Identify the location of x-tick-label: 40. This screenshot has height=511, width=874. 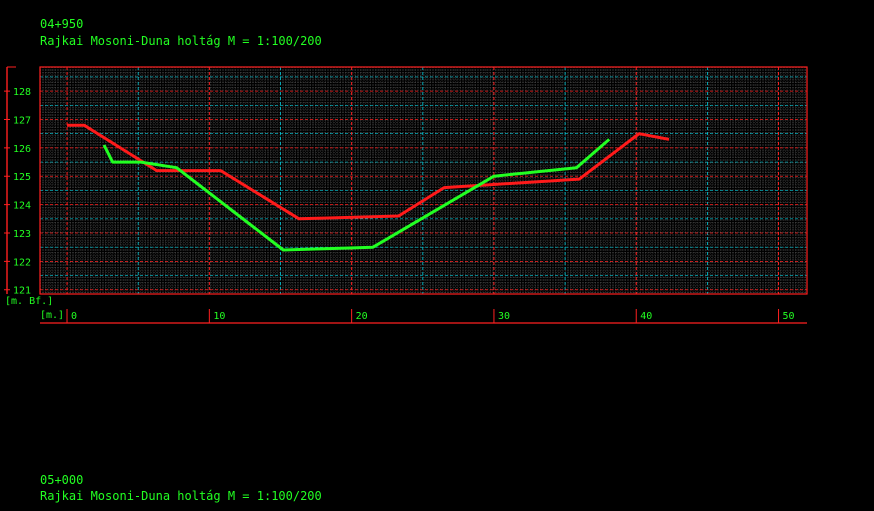
(646, 316).